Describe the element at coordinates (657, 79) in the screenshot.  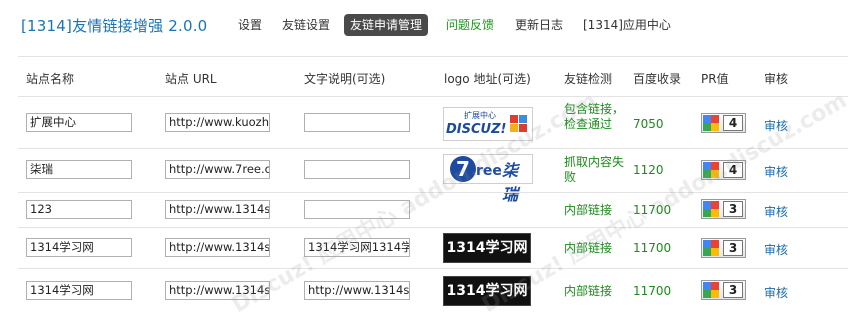
I see `column-header-baidu: 百度收录` at that location.